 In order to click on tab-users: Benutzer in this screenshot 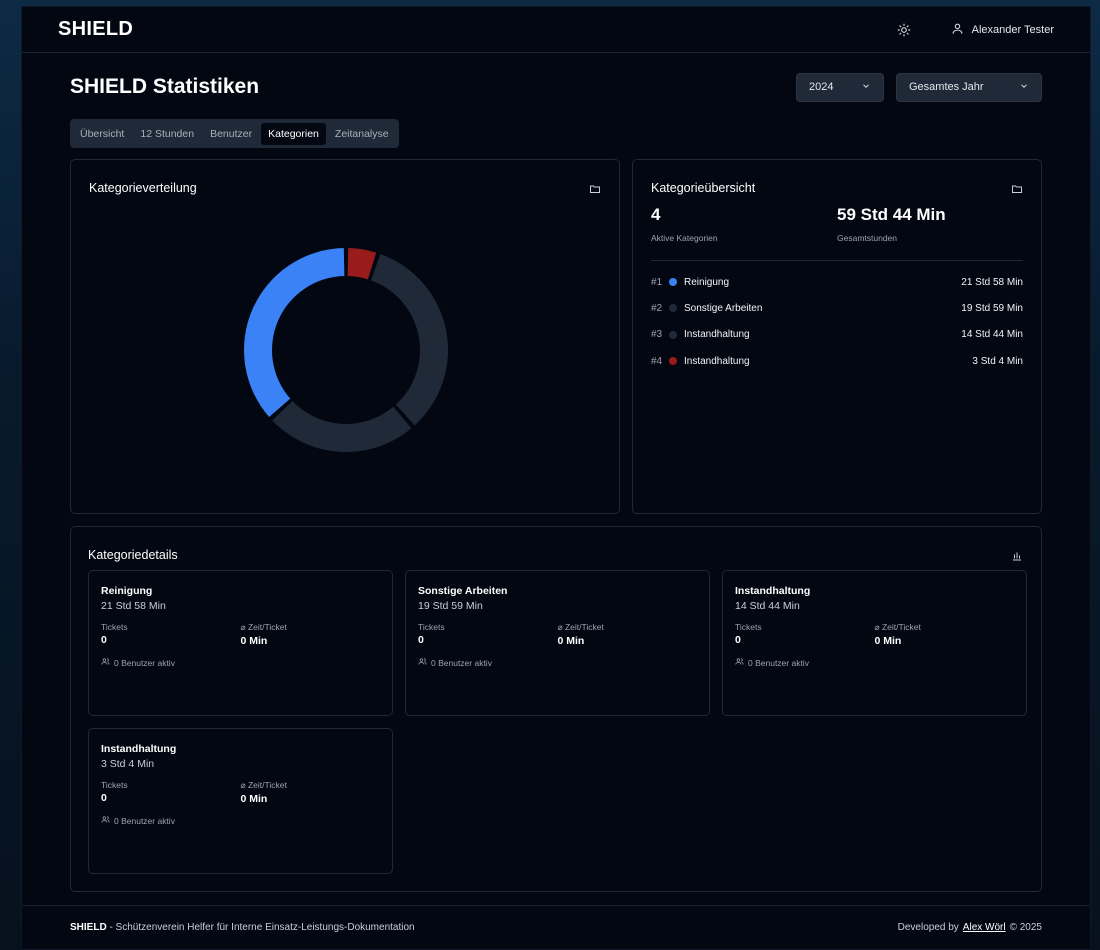, I will do `click(231, 134)`.